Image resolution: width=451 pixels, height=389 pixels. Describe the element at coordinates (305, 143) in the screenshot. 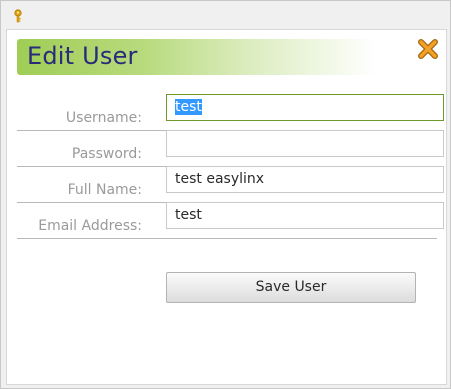

I see `password-input` at that location.